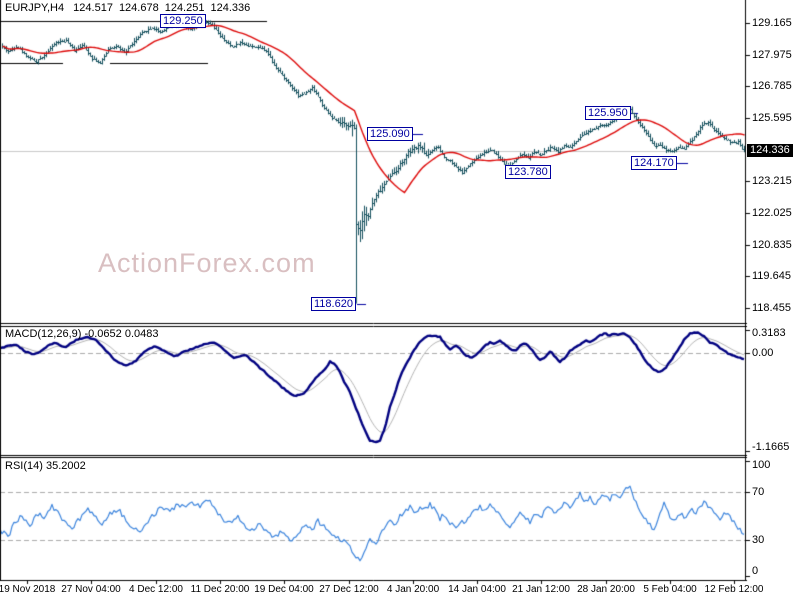 This screenshot has width=800, height=600. Describe the element at coordinates (770, 151) in the screenshot. I see `current-price-tag: 124.336` at that location.